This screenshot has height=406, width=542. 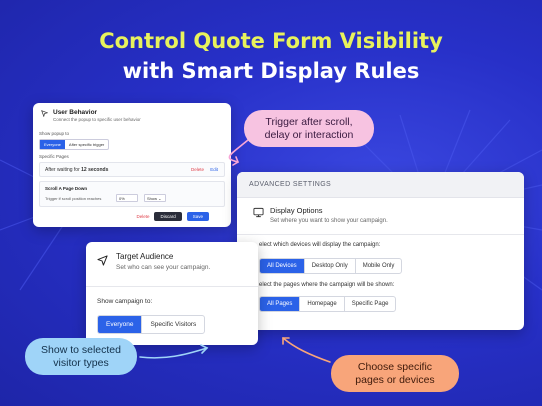 I want to click on target-audience-title: Target Audience, so click(x=145, y=256).